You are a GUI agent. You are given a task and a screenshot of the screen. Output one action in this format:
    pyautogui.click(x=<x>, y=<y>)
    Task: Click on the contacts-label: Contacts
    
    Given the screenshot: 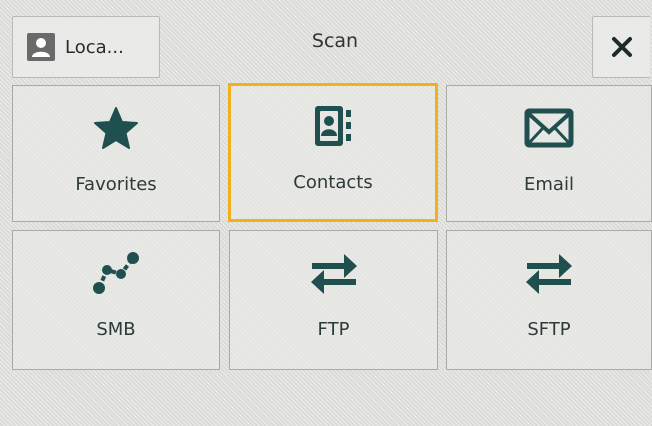 What is the action you would take?
    pyautogui.click(x=333, y=182)
    